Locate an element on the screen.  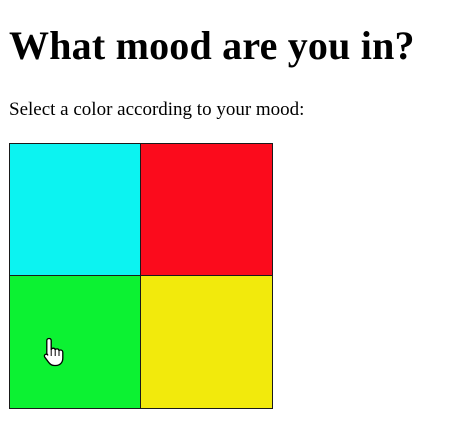
page-title: What mood are you in? is located at coordinates (212, 45).